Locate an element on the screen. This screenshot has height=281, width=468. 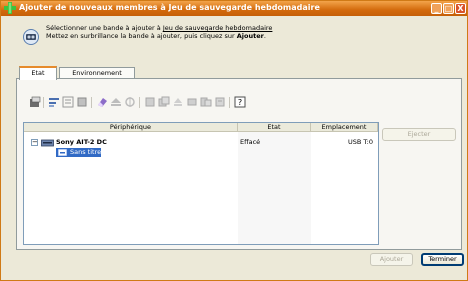
media-name: Sans titre is located at coordinates (86, 152).